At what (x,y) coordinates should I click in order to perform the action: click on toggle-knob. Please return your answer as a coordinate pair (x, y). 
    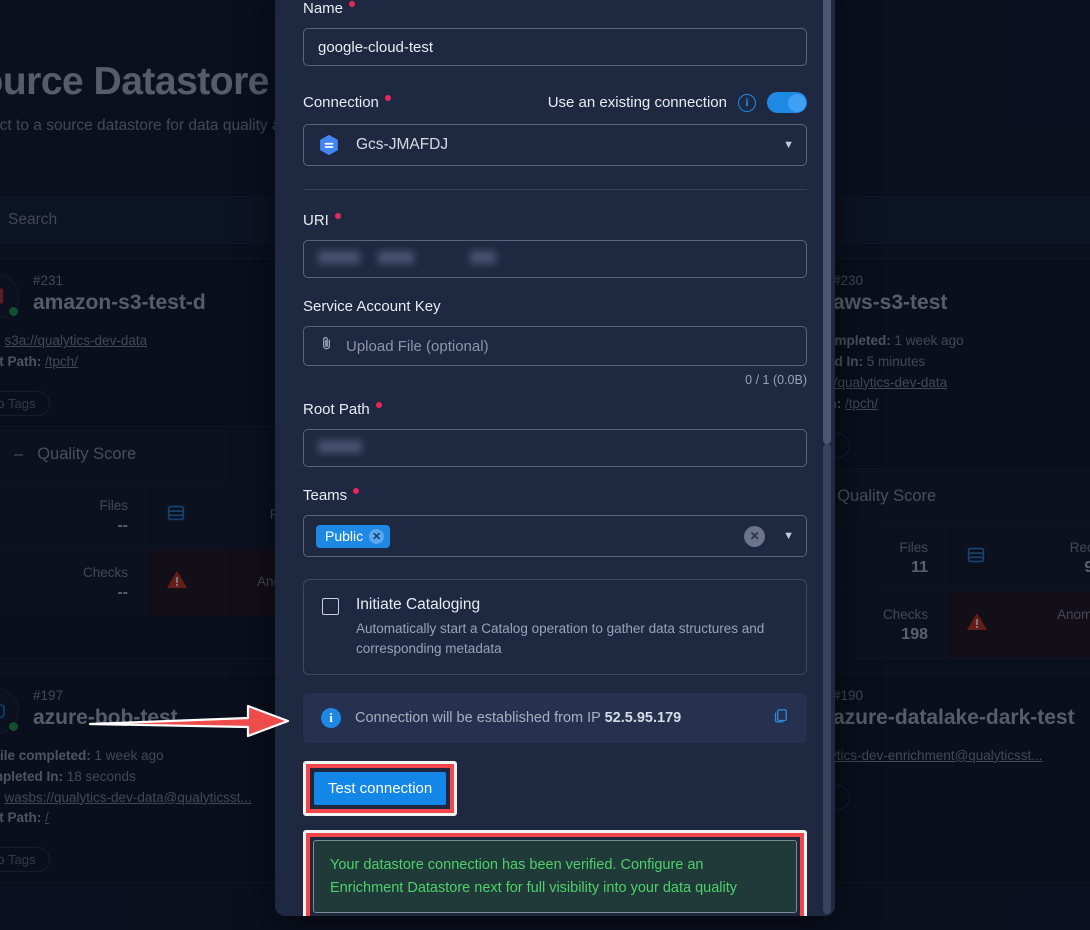
    Looking at the image, I should click on (796, 102).